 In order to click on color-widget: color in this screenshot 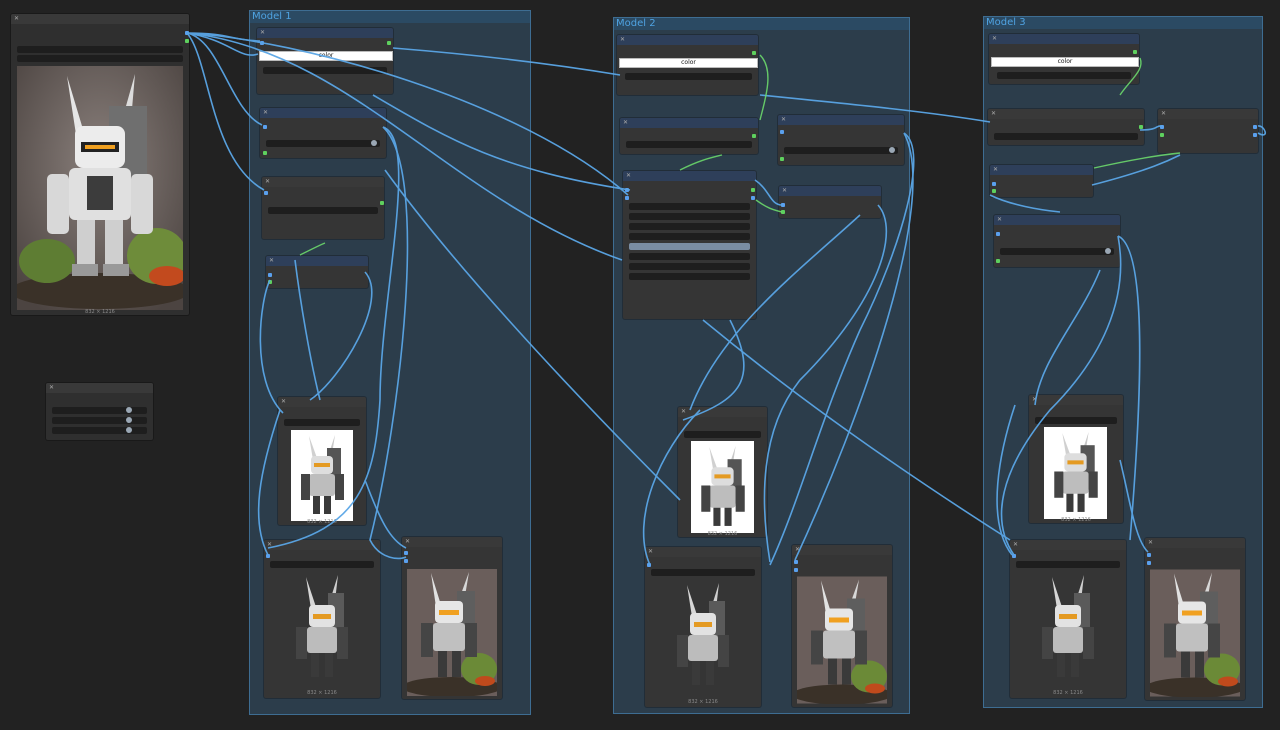, I will do `click(1065, 62)`.